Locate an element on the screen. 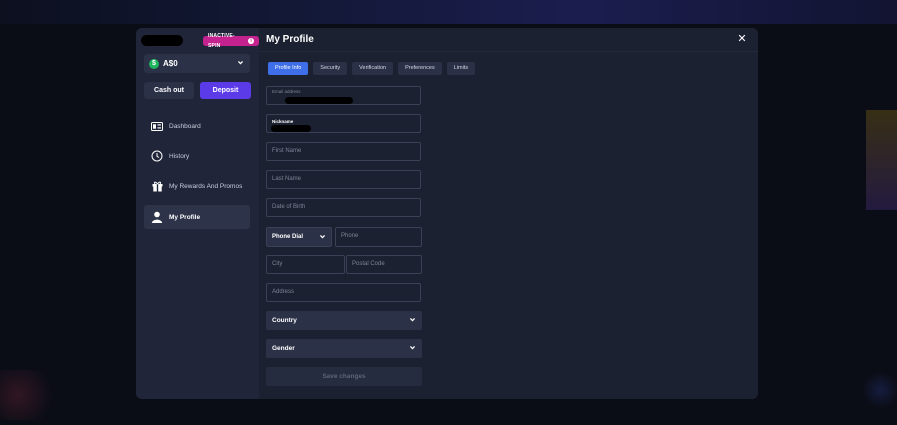 This screenshot has height=425, width=897. history-icon is located at coordinates (157, 156).